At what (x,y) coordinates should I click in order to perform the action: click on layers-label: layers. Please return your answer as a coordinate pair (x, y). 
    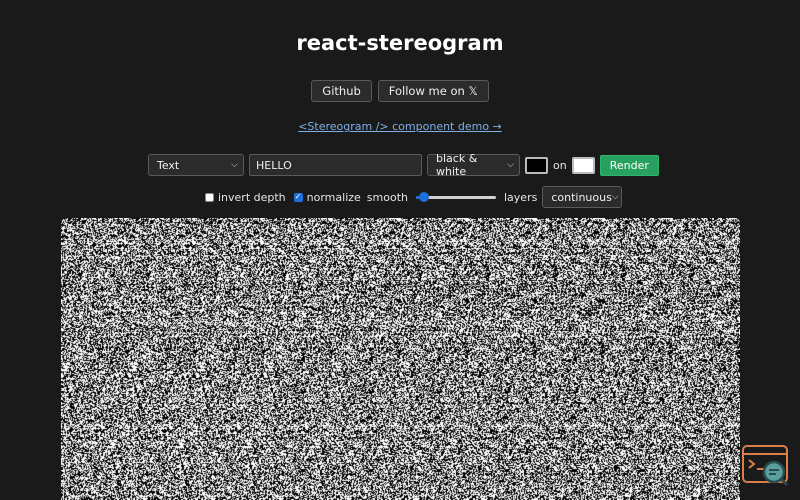
    Looking at the image, I should click on (521, 197).